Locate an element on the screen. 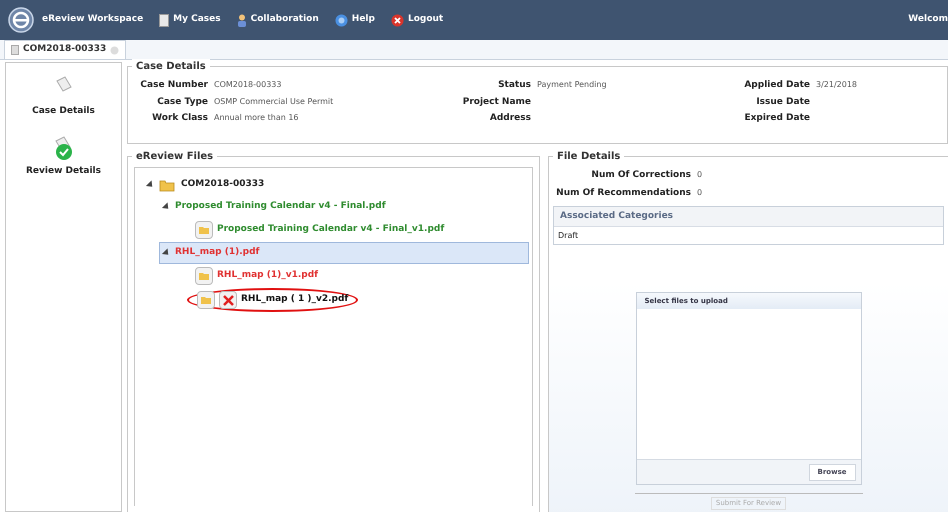 This screenshot has width=948, height=512. delete-button is located at coordinates (228, 300).